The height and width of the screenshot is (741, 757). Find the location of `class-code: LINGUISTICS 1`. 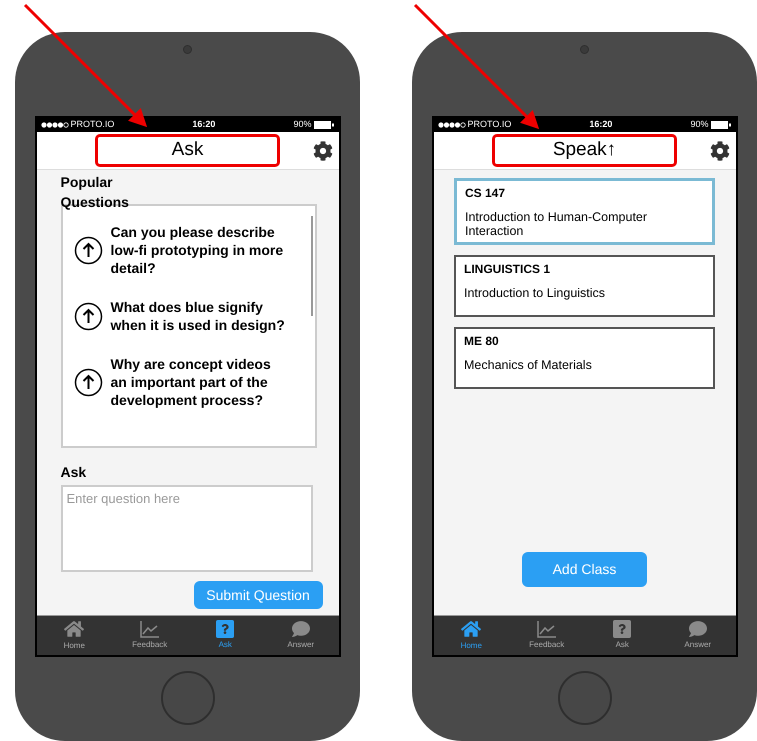

class-code: LINGUISTICS 1 is located at coordinates (508, 269).